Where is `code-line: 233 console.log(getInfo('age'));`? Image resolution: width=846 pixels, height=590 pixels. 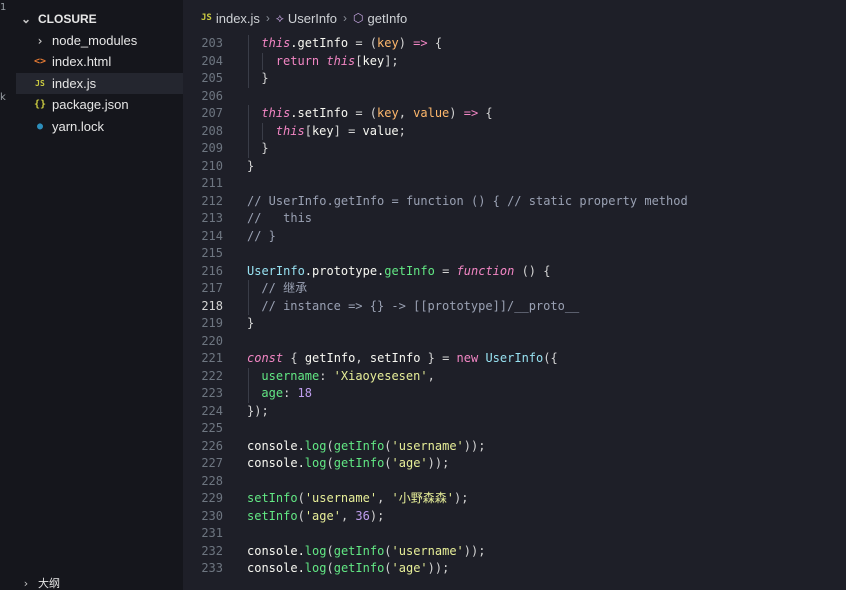
code-line: 233 console.log(getInfo('age')); is located at coordinates (514, 569).